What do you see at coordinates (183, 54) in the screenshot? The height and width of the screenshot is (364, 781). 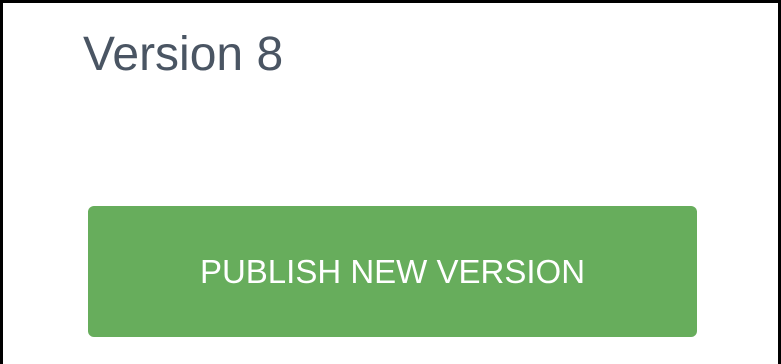 I see `version-title: Version 8` at bounding box center [183, 54].